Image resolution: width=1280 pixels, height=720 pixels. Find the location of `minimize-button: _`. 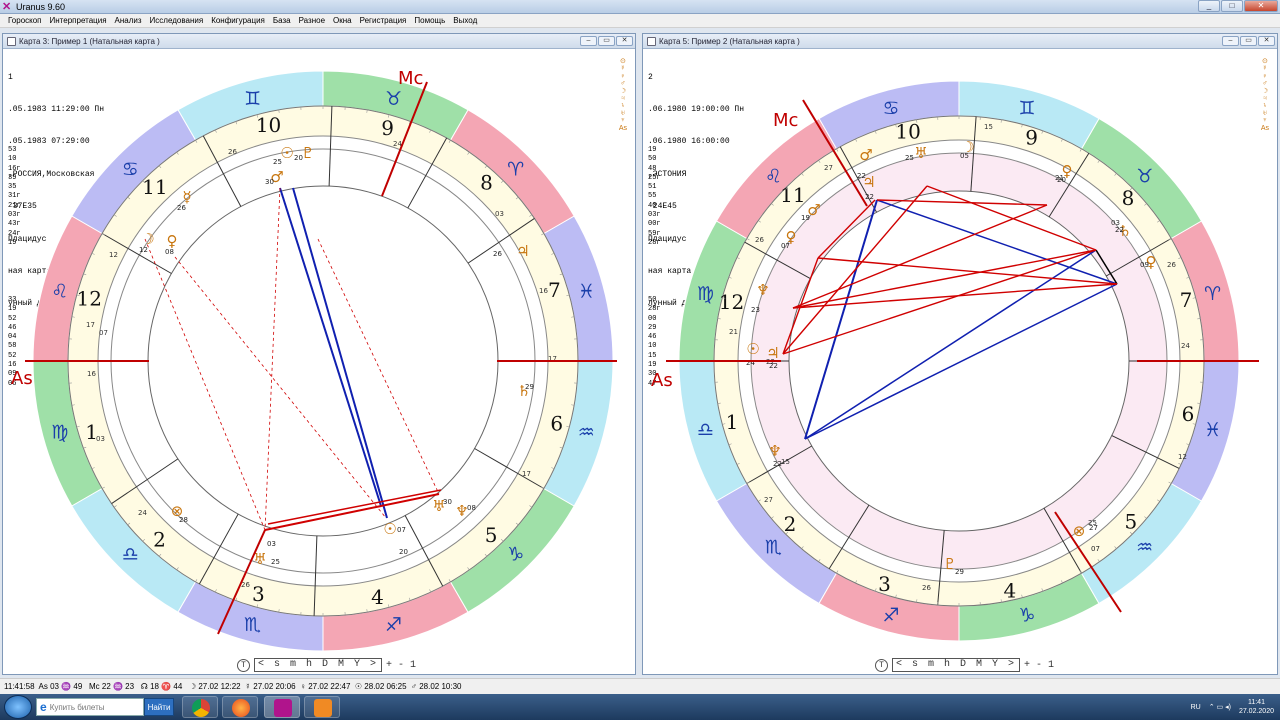

minimize-button: _ is located at coordinates (1209, 6).